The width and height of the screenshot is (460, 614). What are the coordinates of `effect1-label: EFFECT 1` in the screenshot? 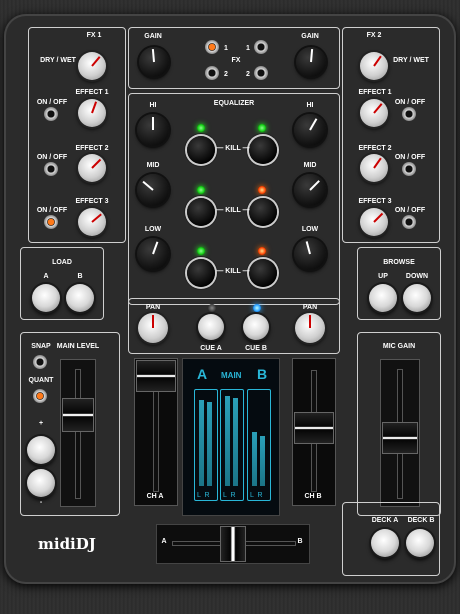 It's located at (92, 92).